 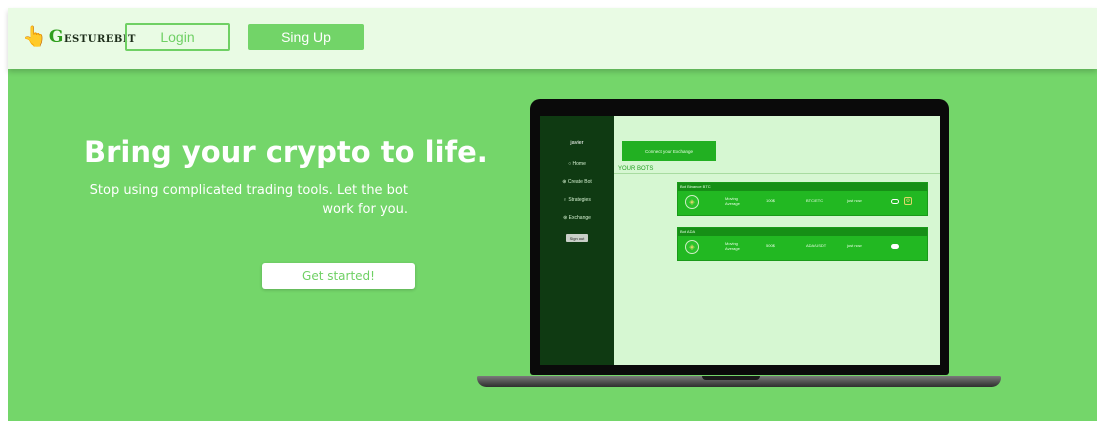 What do you see at coordinates (908, 201) in the screenshot?
I see `gear-icon: ⚙` at bounding box center [908, 201].